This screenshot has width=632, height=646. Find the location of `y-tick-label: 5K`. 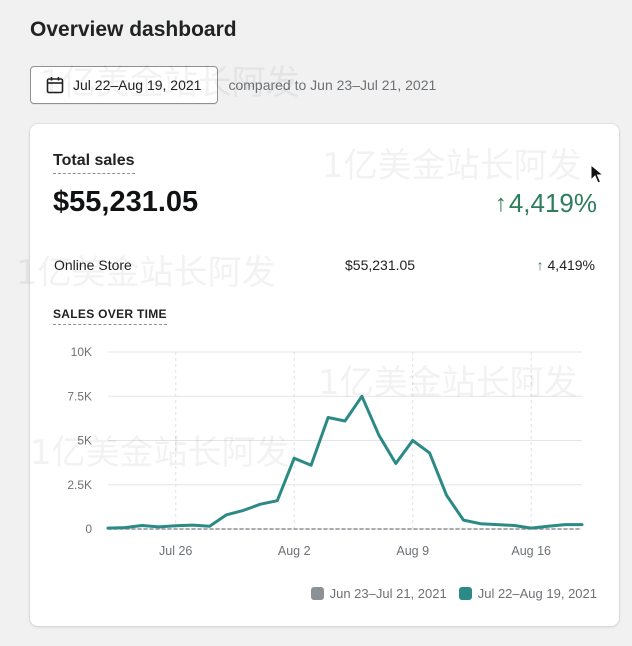

y-tick-label: 5K is located at coordinates (84, 441).